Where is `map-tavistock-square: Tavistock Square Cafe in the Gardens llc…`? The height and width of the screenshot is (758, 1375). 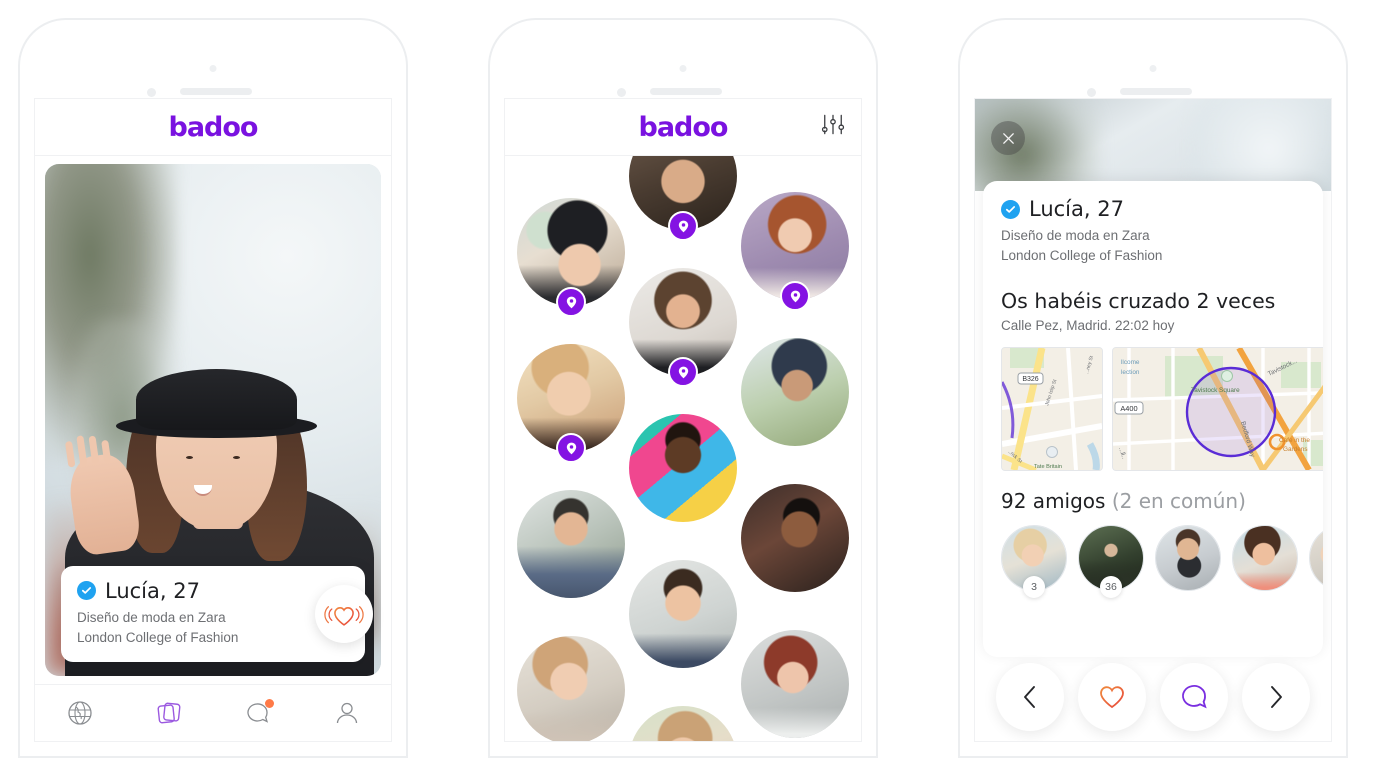 map-tavistock-square: Tavistock Square Cafe in the Gardens llc… is located at coordinates (1217, 408).